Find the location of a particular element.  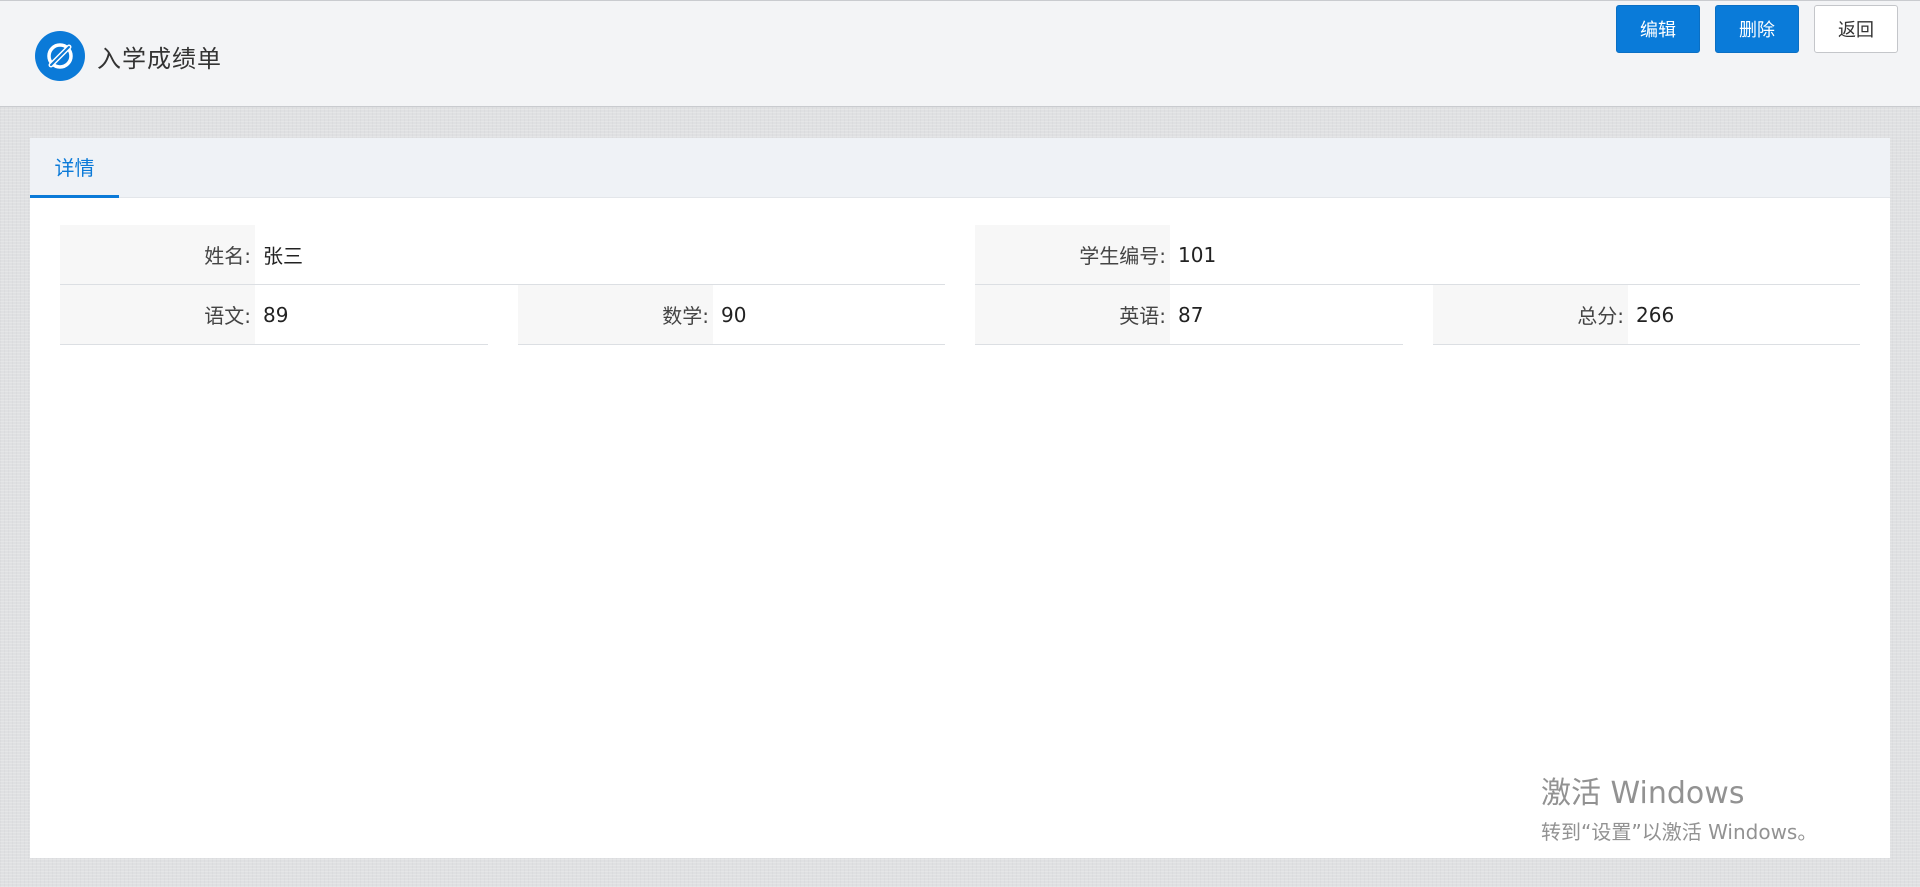

field-row-name: 姓名: 张三 is located at coordinates (502, 255).